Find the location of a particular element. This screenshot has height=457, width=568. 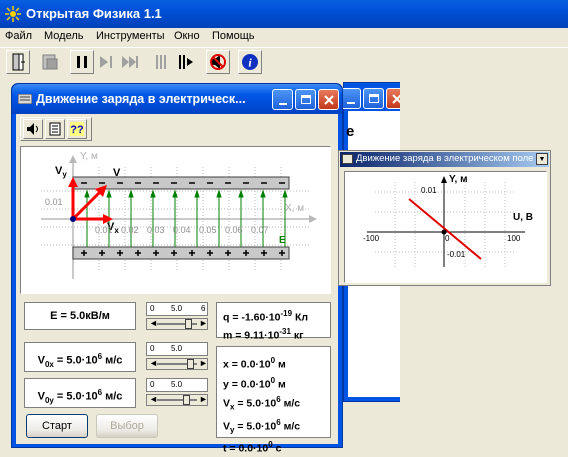

e-field-slider: 0 5.0 6 ◄ ► is located at coordinates (177, 317).